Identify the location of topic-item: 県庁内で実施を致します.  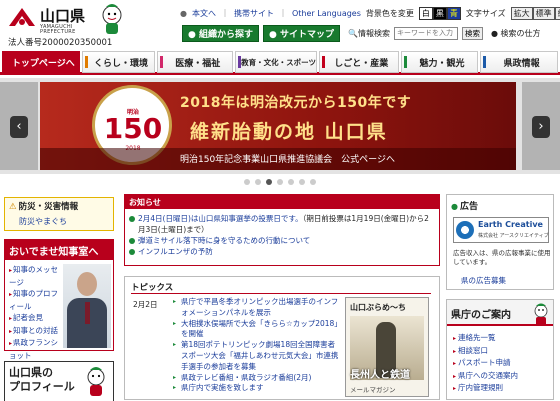
(256, 388).